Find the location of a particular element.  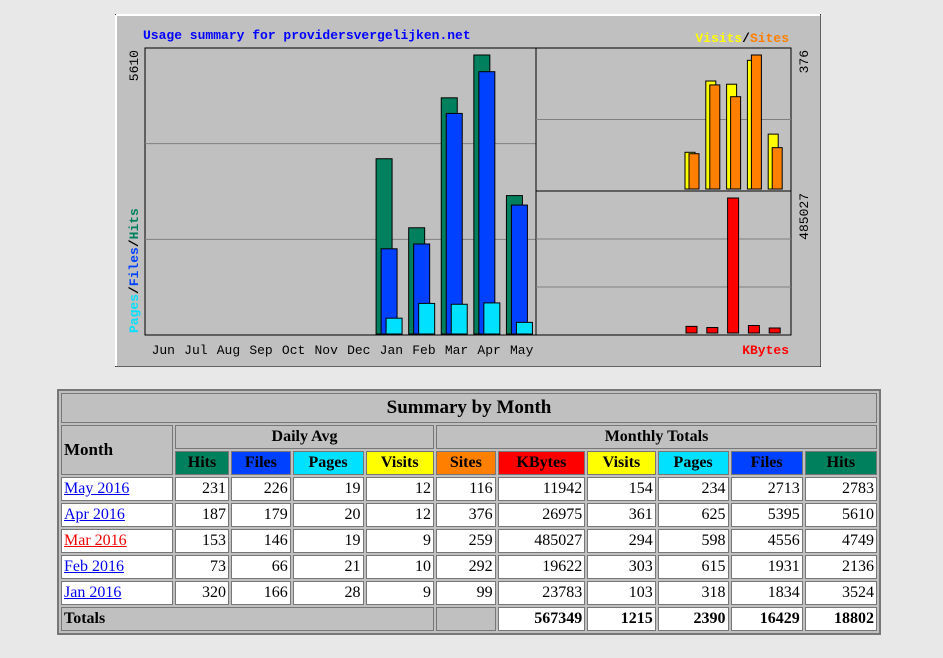

value-cell: 19622 is located at coordinates (541, 567).